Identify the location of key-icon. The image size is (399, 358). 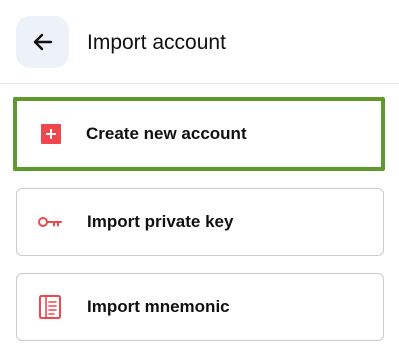
(50, 222).